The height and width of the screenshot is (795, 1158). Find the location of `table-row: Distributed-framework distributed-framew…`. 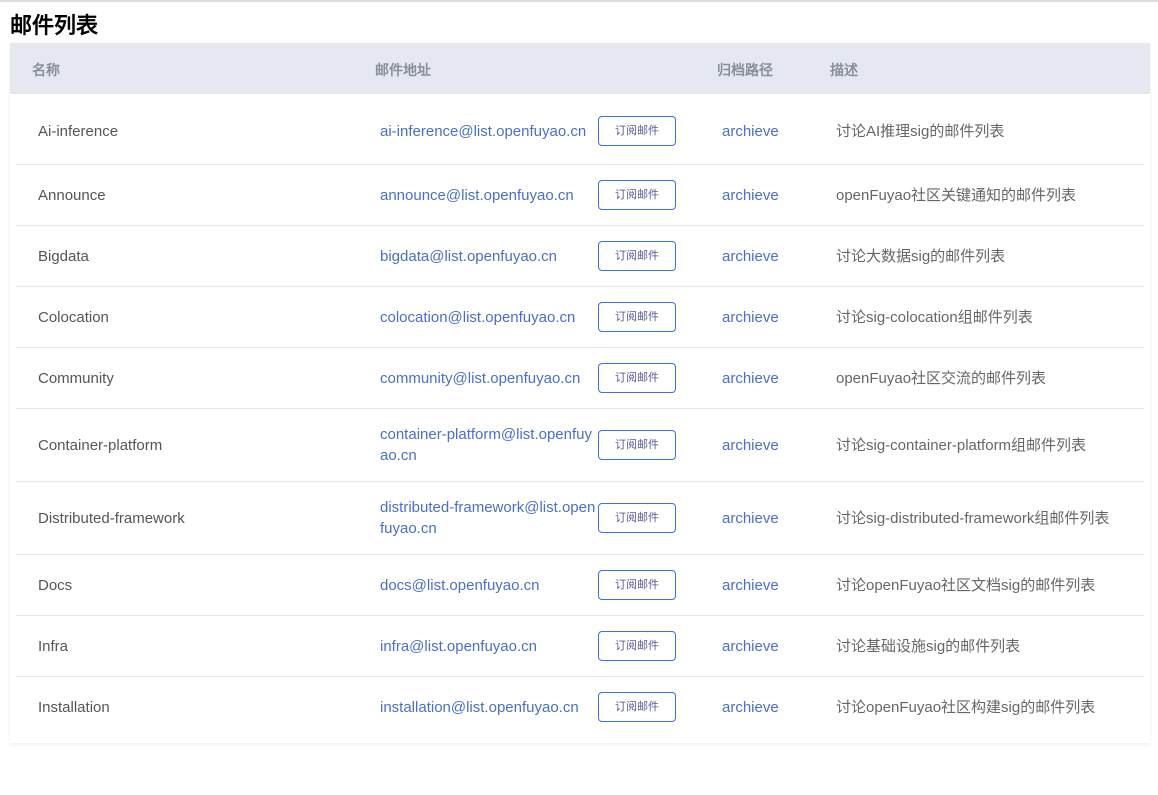

table-row: Distributed-framework distributed-framew… is located at coordinates (580, 518).